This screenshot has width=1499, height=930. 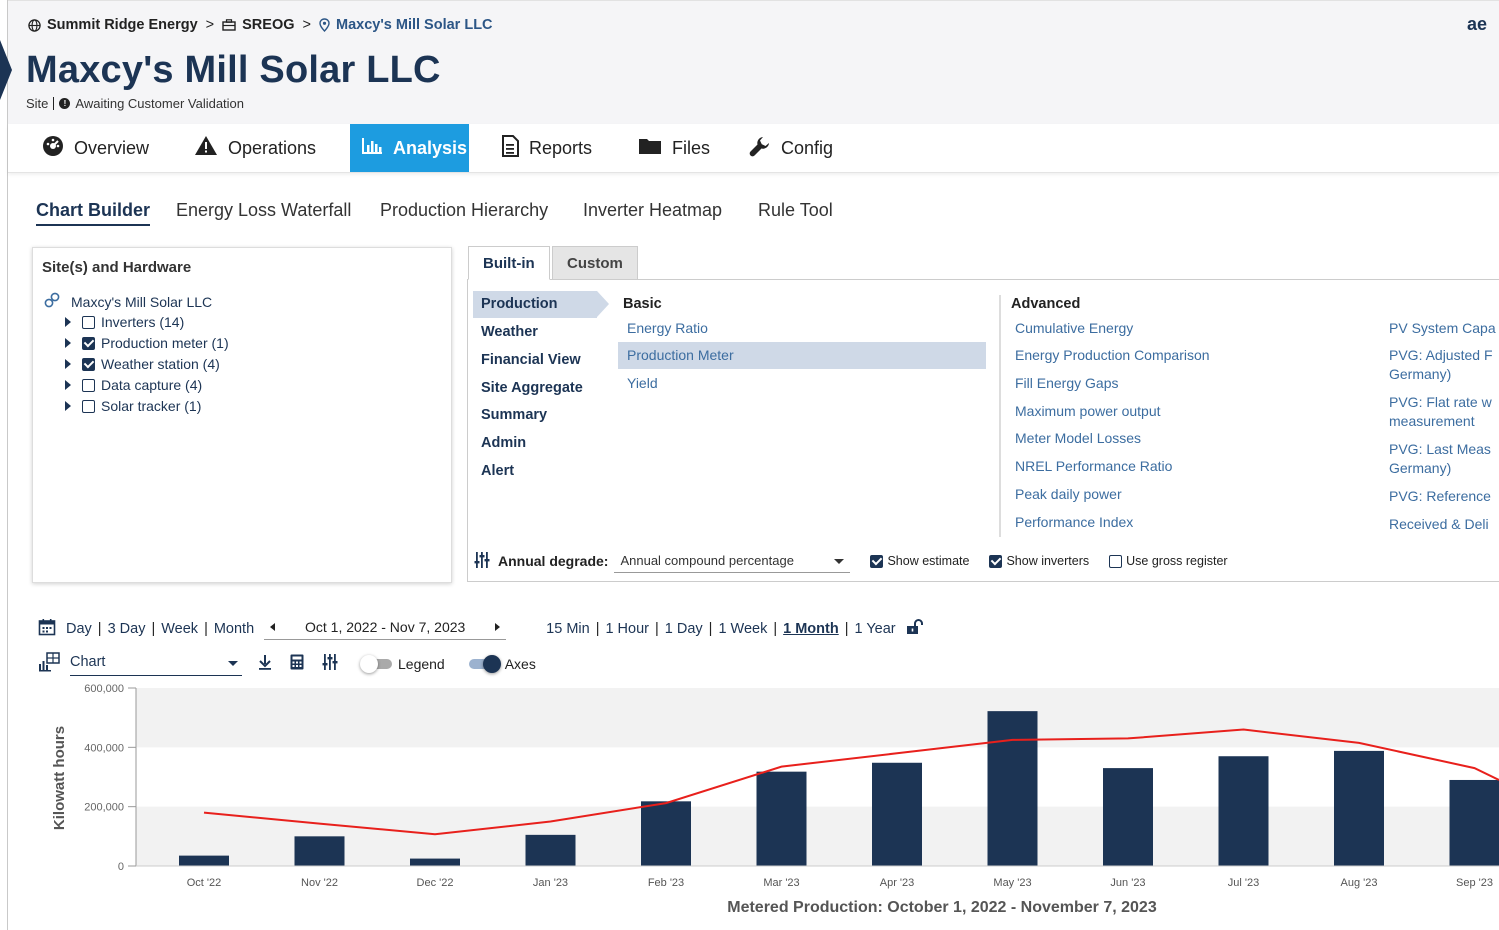 What do you see at coordinates (795, 210) in the screenshot?
I see `subtab-rule-tool: Rule Tool` at bounding box center [795, 210].